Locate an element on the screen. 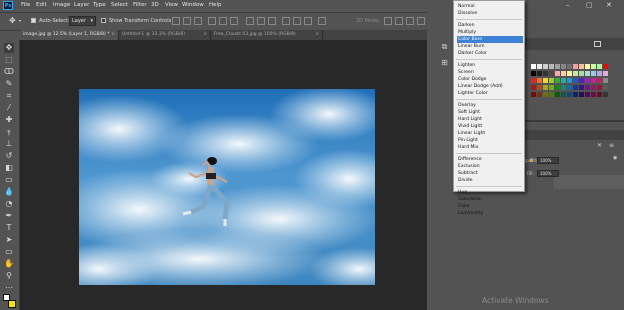 This screenshot has width=624, height=310. maximize-icon: ▢ is located at coordinates (589, 5).